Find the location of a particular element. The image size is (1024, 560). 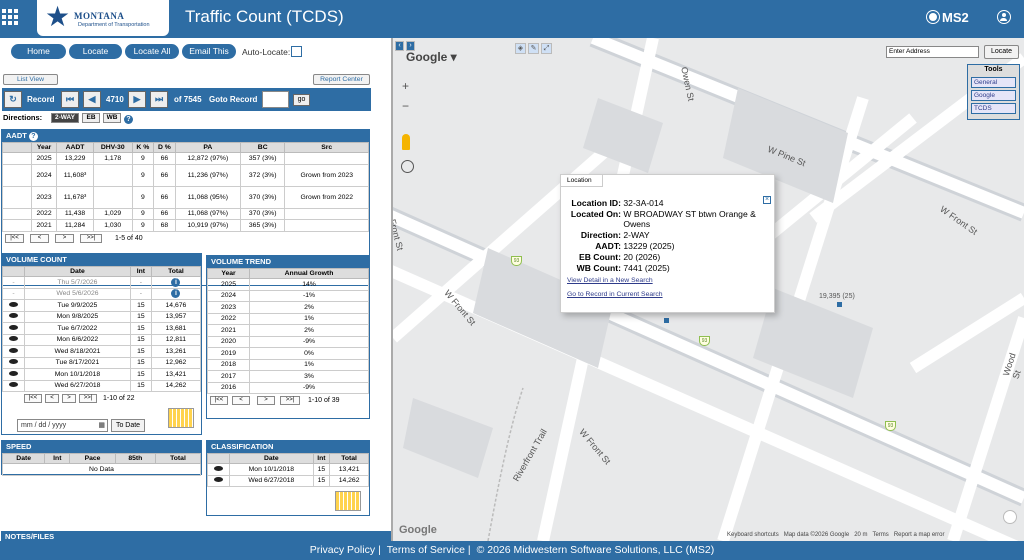

address-input: Enter Address is located at coordinates (932, 52).